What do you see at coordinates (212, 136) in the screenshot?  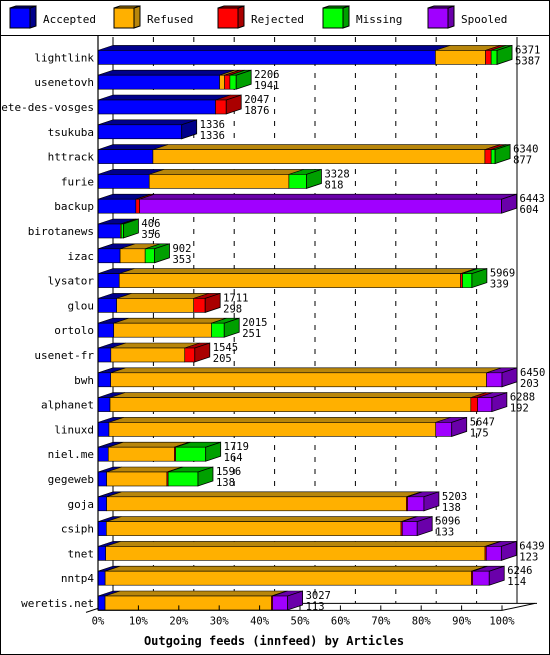 I see `data-label-accepted: 1336` at bounding box center [212, 136].